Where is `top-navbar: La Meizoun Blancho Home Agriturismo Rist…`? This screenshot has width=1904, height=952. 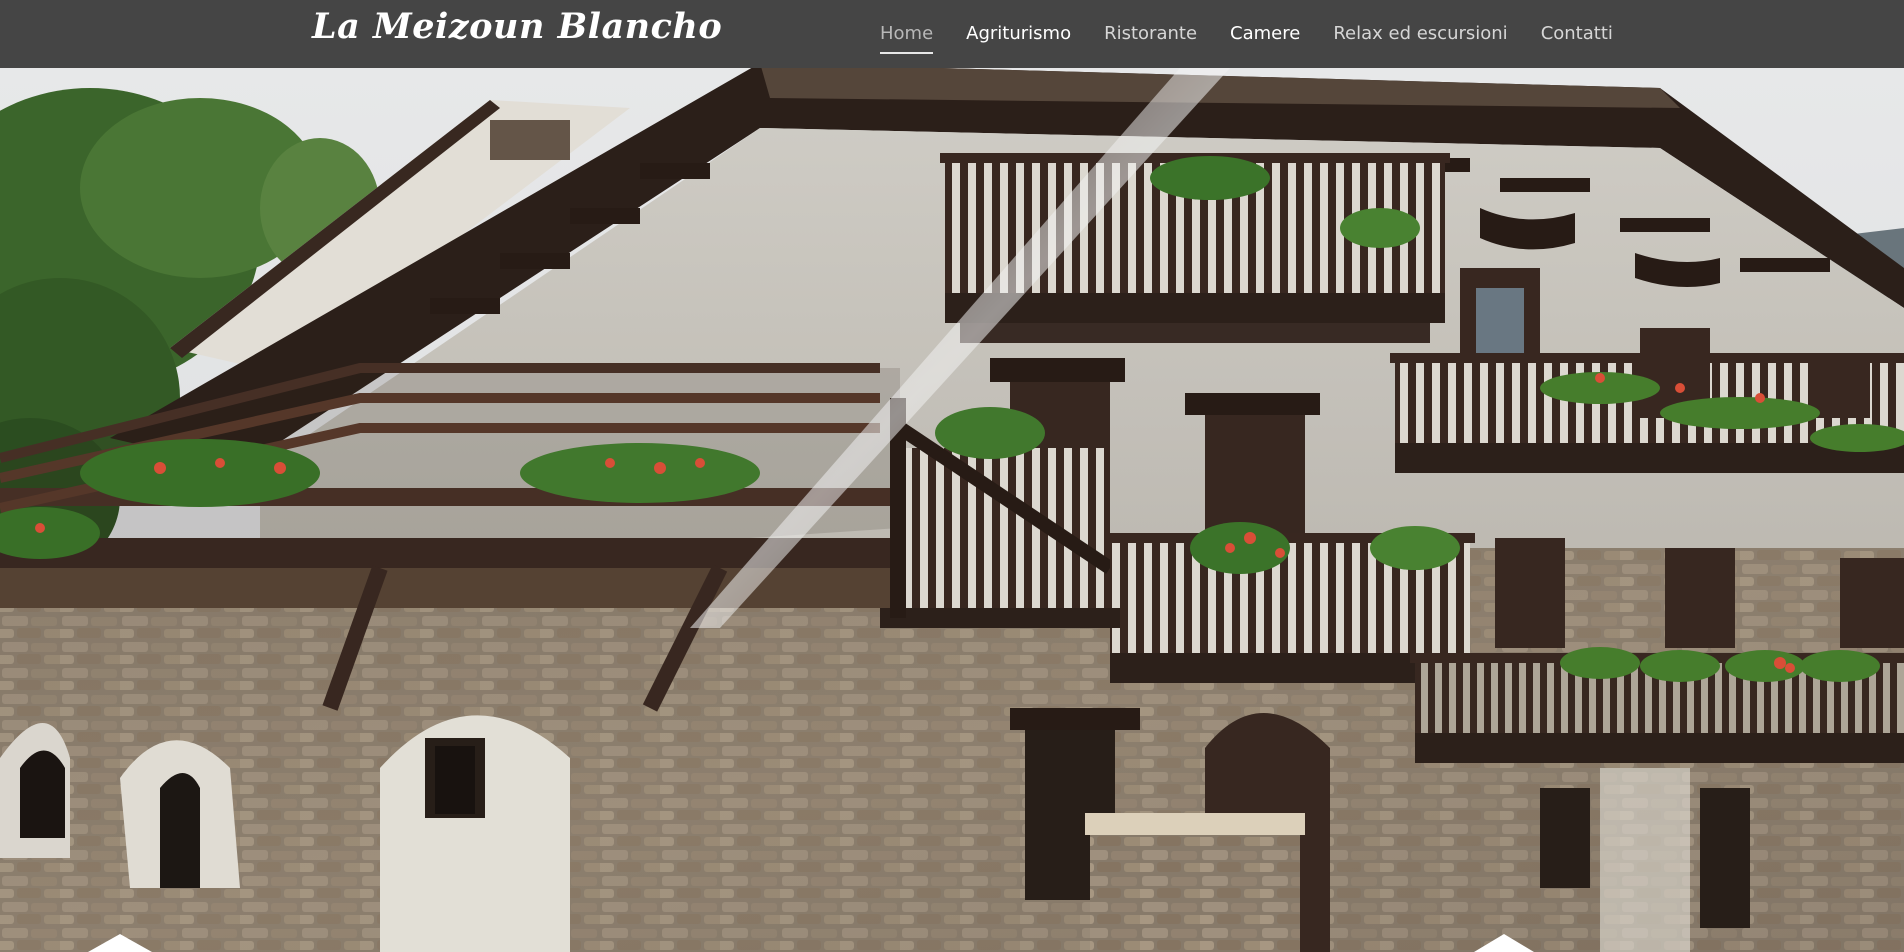 top-navbar: La Meizoun Blancho Home Agriturismo Rist… is located at coordinates (952, 34).